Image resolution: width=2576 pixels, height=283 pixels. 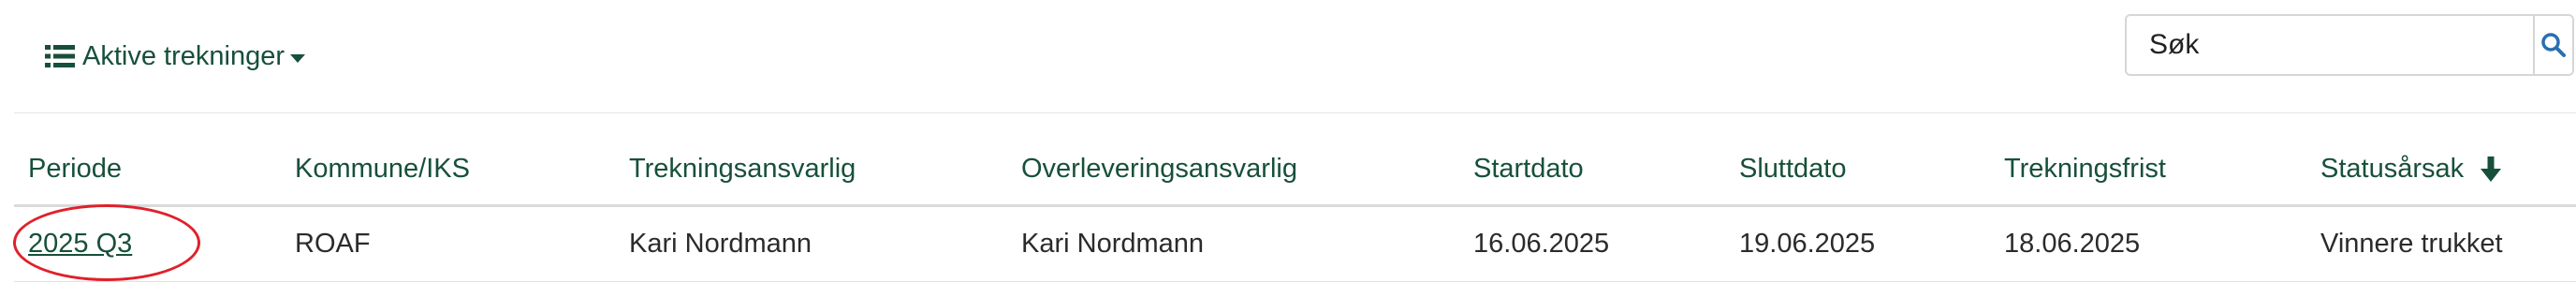 What do you see at coordinates (2392, 168) in the screenshot?
I see `column-header-statusarsak-label: Statusårsak` at bounding box center [2392, 168].